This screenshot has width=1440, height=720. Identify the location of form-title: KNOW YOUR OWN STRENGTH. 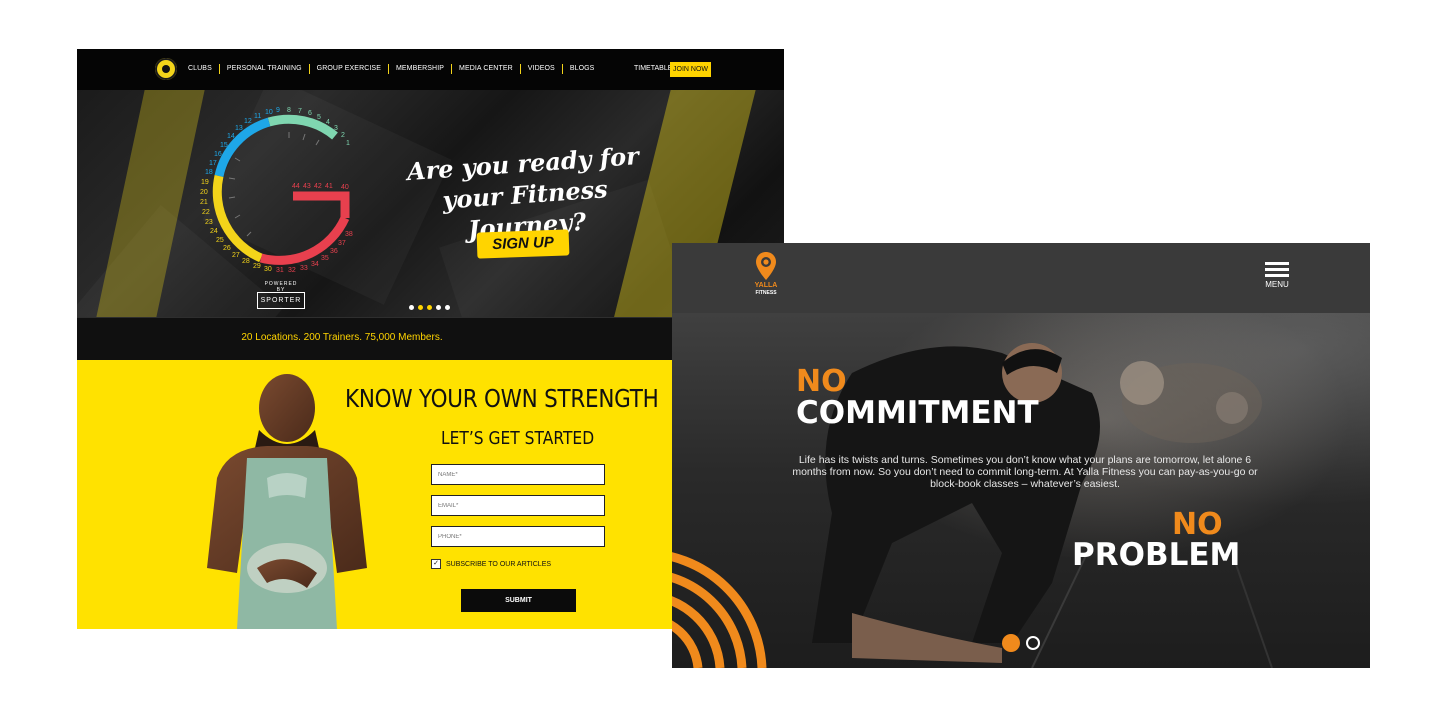
(502, 398).